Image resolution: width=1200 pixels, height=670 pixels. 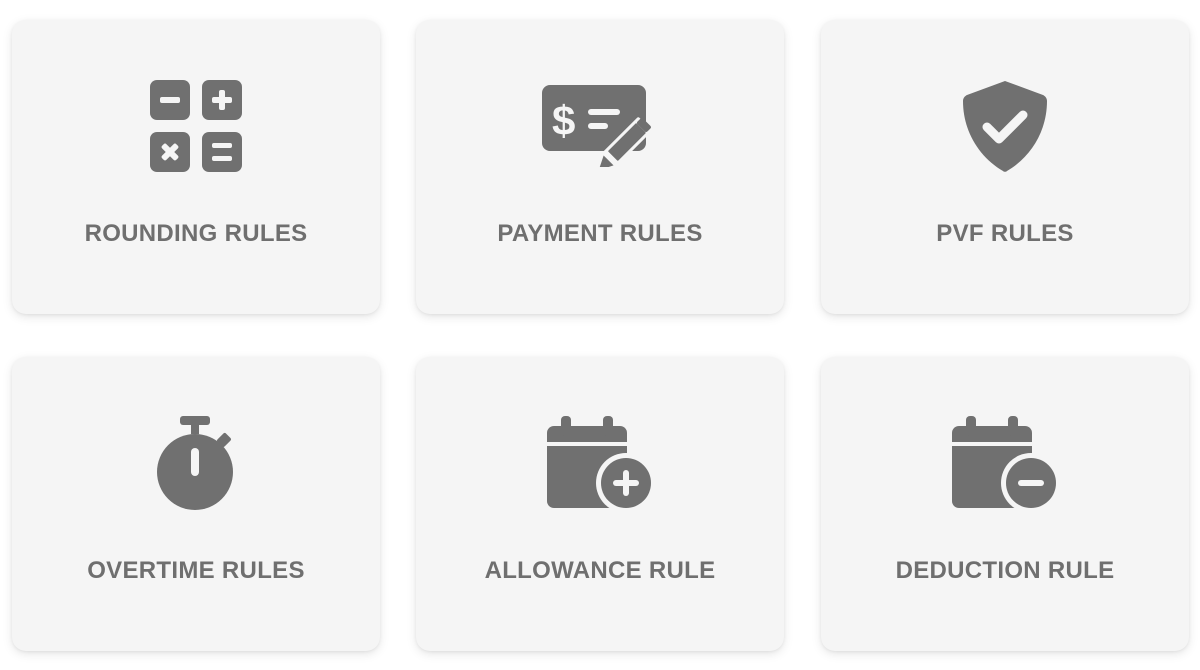 I want to click on card-label: ROUNDING RULES, so click(x=196, y=233).